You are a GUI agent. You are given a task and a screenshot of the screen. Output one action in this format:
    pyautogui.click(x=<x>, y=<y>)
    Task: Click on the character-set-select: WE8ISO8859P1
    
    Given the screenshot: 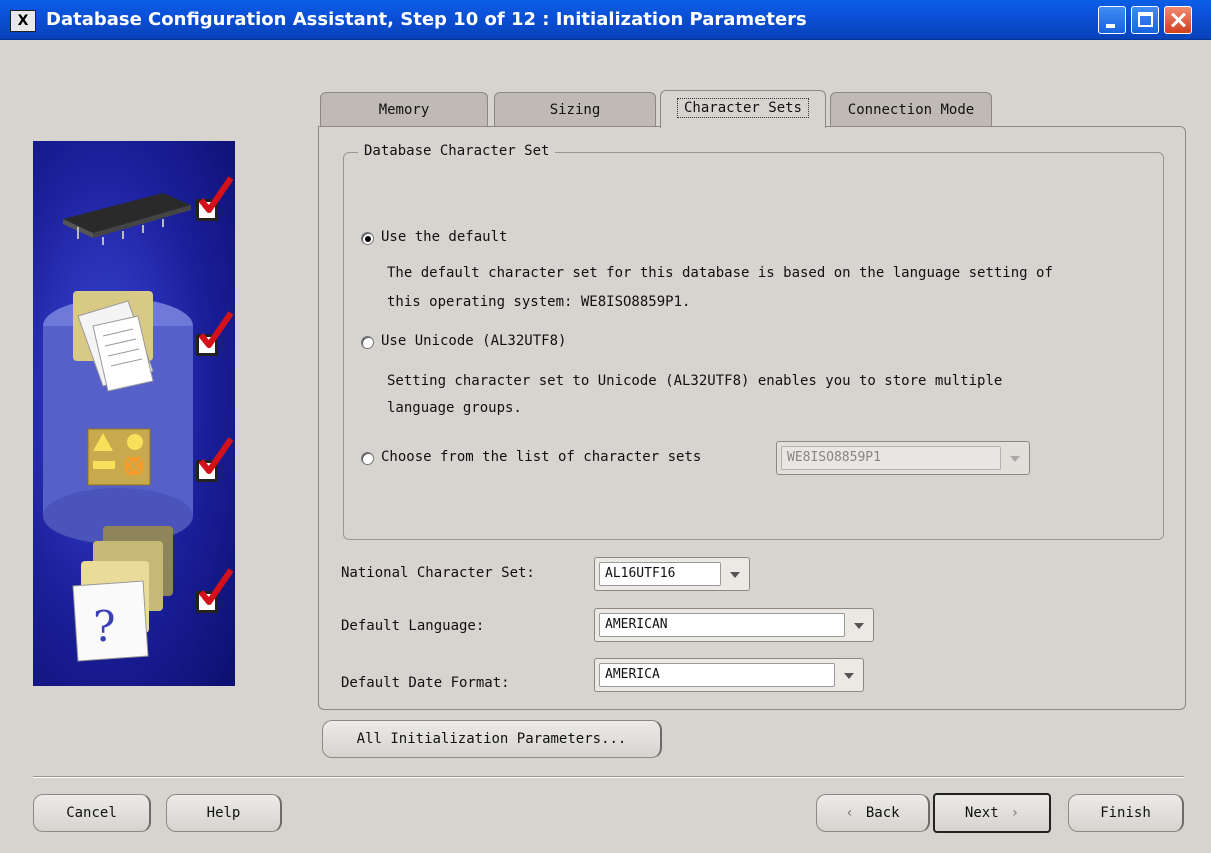 What is the action you would take?
    pyautogui.click(x=903, y=458)
    